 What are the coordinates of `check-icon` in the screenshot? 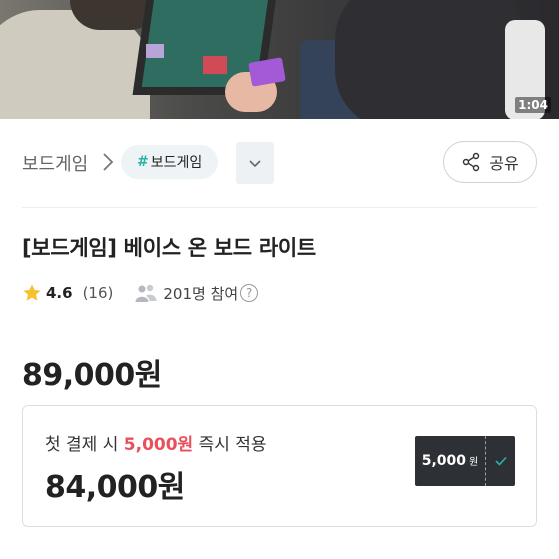 It's located at (500, 461).